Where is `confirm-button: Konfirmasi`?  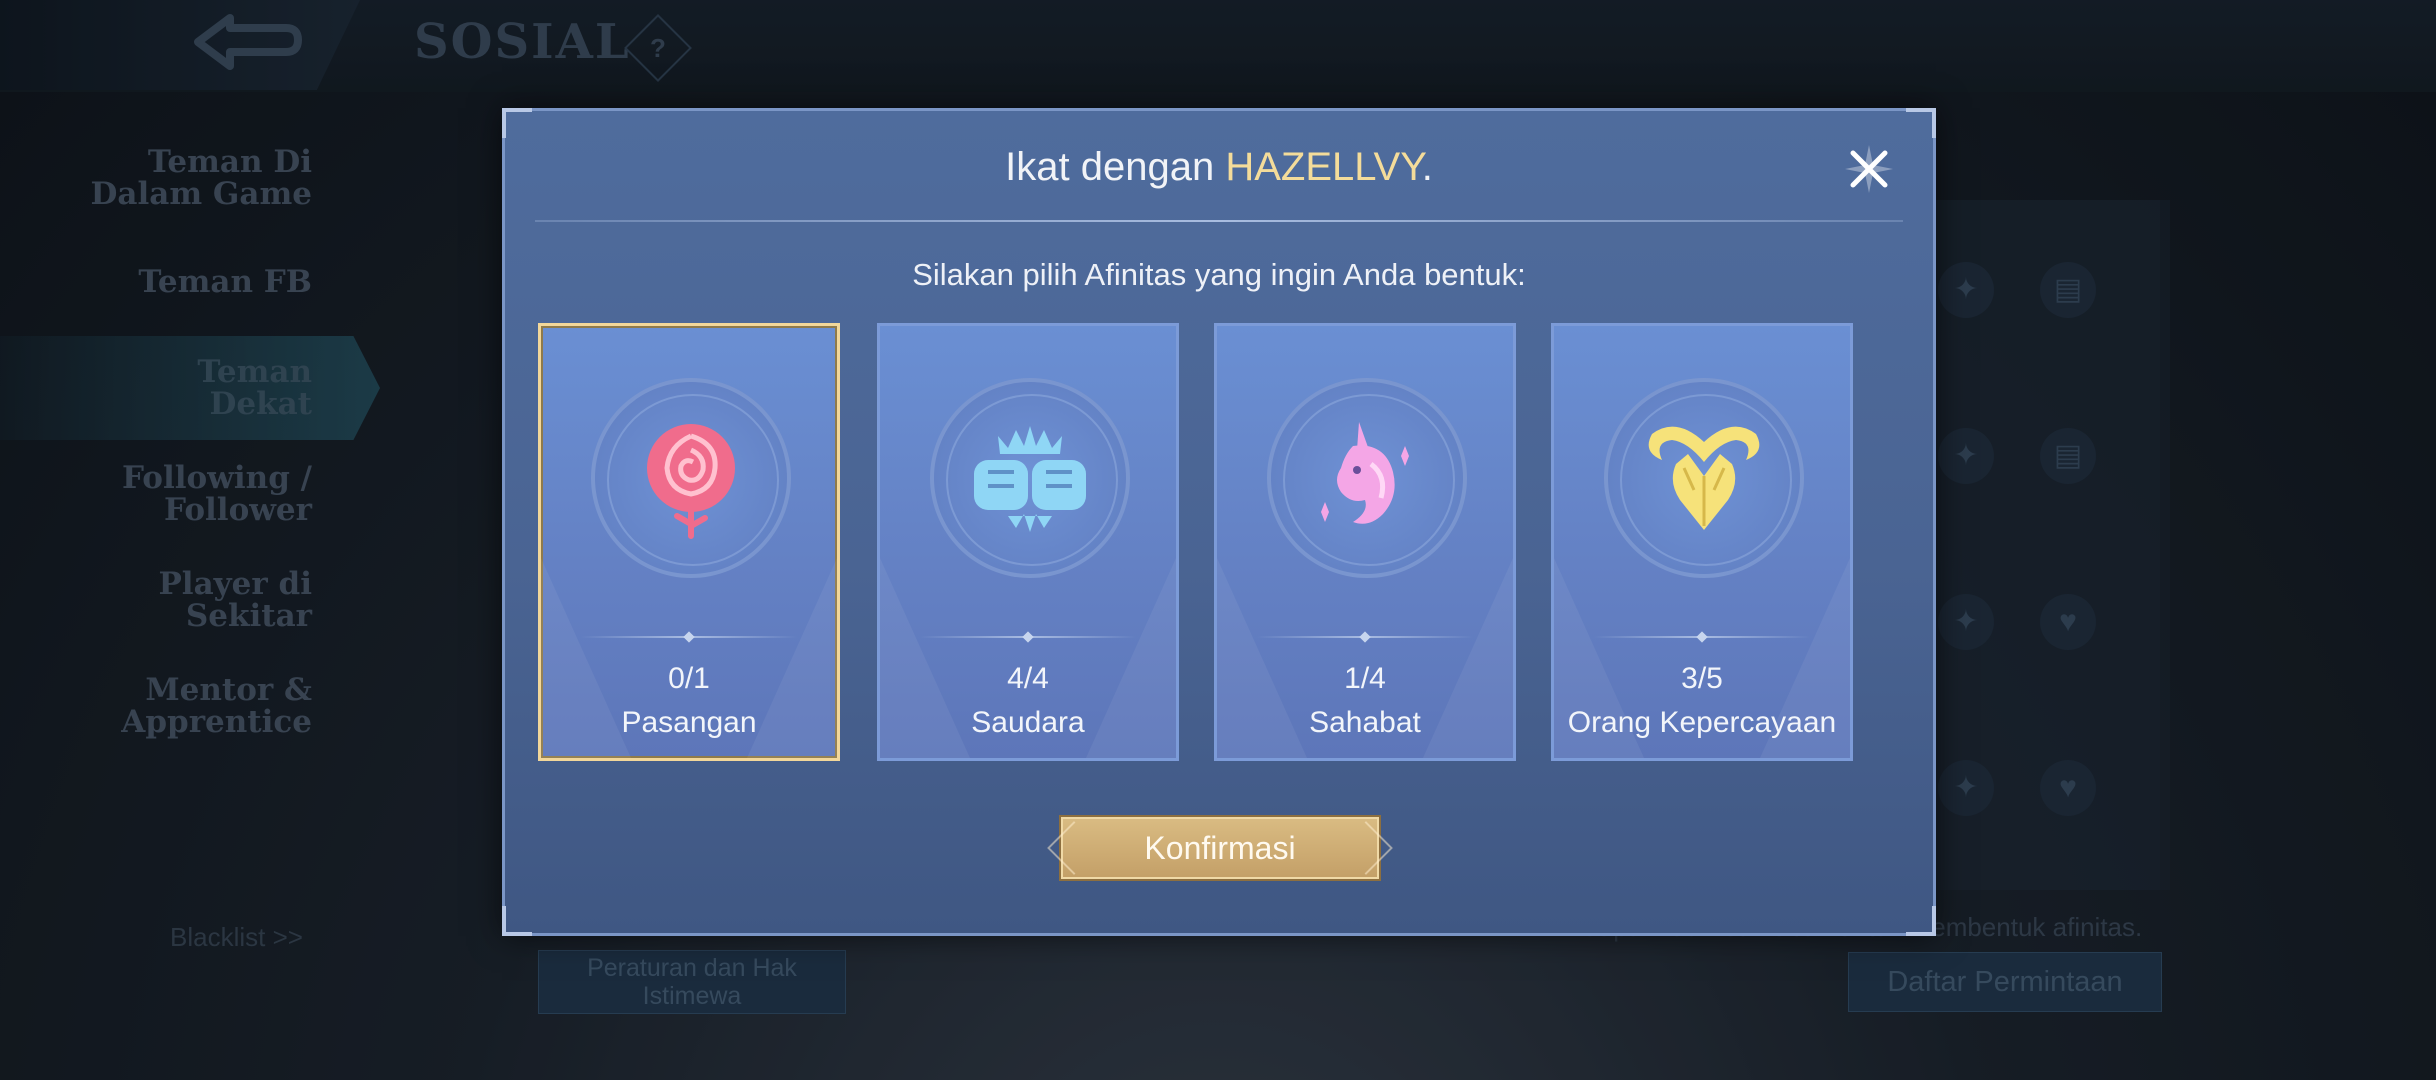
confirm-button: Konfirmasi is located at coordinates (1220, 848).